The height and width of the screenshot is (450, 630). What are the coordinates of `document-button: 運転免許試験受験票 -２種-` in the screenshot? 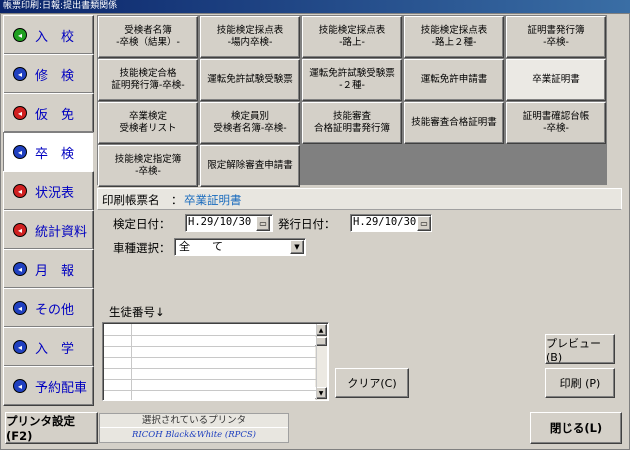 It's located at (352, 80).